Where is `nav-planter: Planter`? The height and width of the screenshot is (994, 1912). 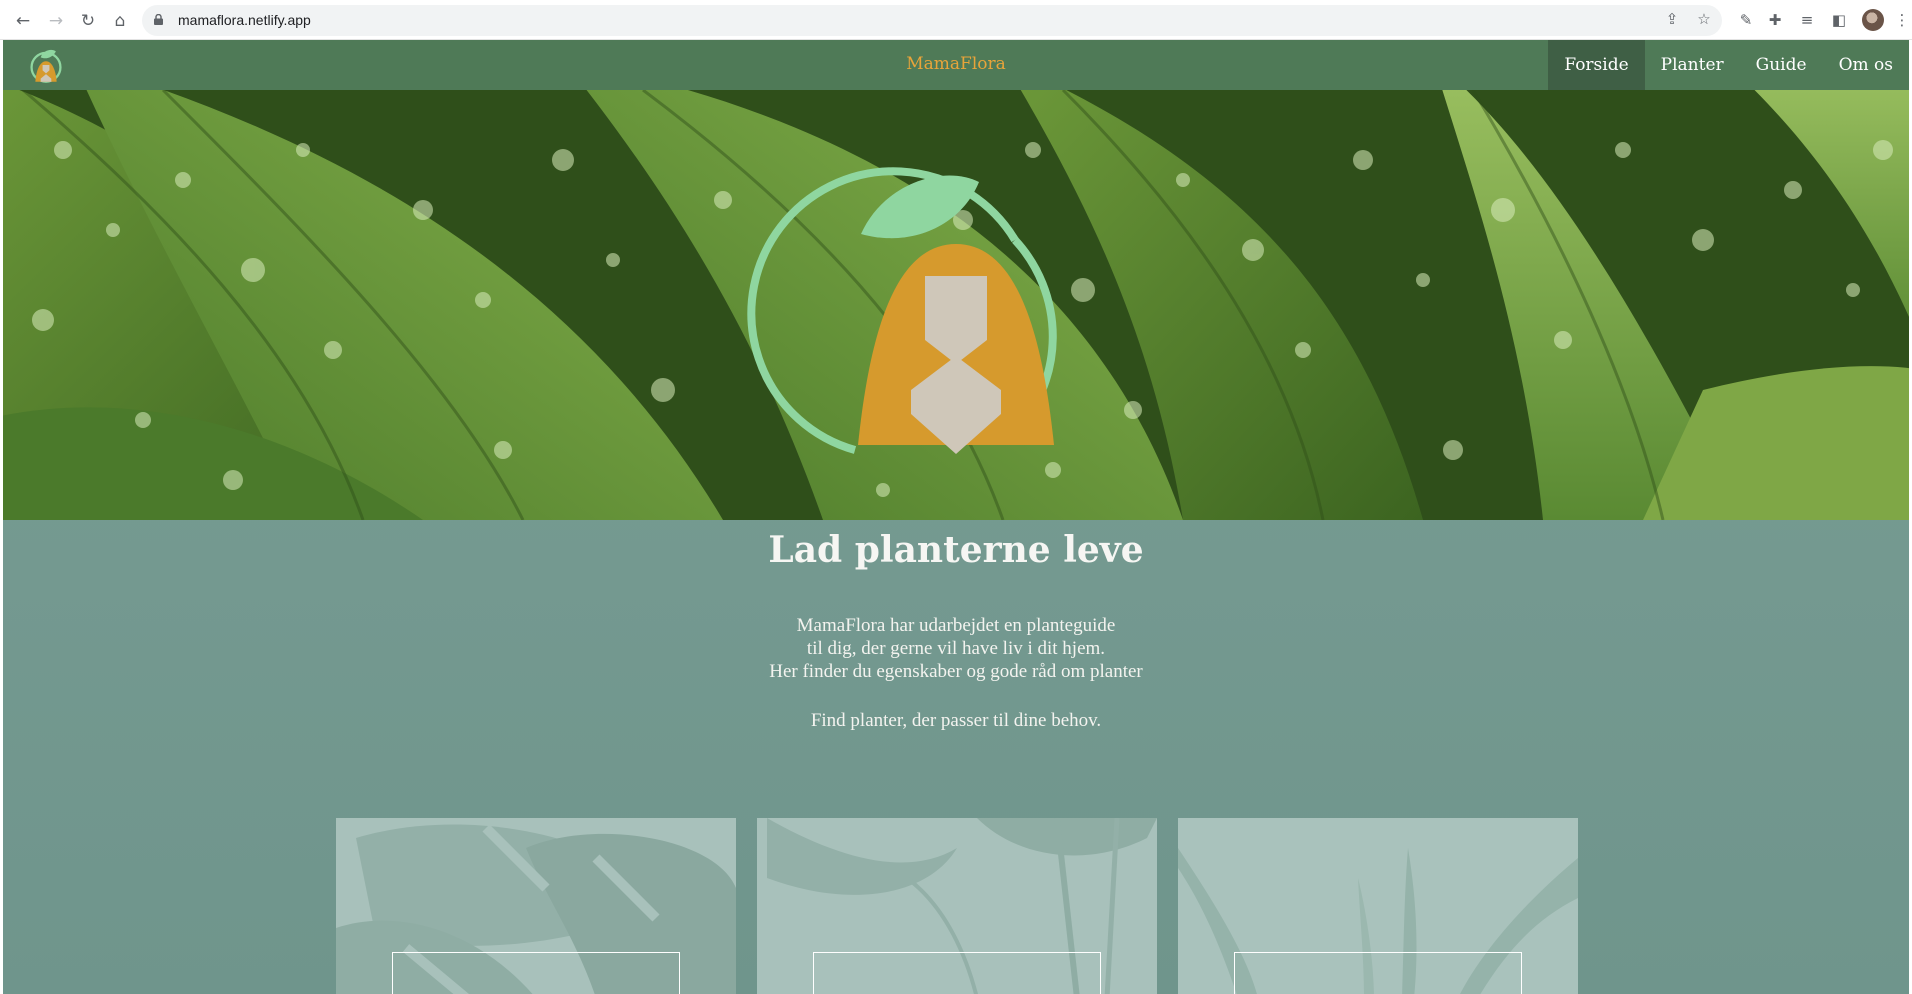
nav-planter: Planter is located at coordinates (1692, 65).